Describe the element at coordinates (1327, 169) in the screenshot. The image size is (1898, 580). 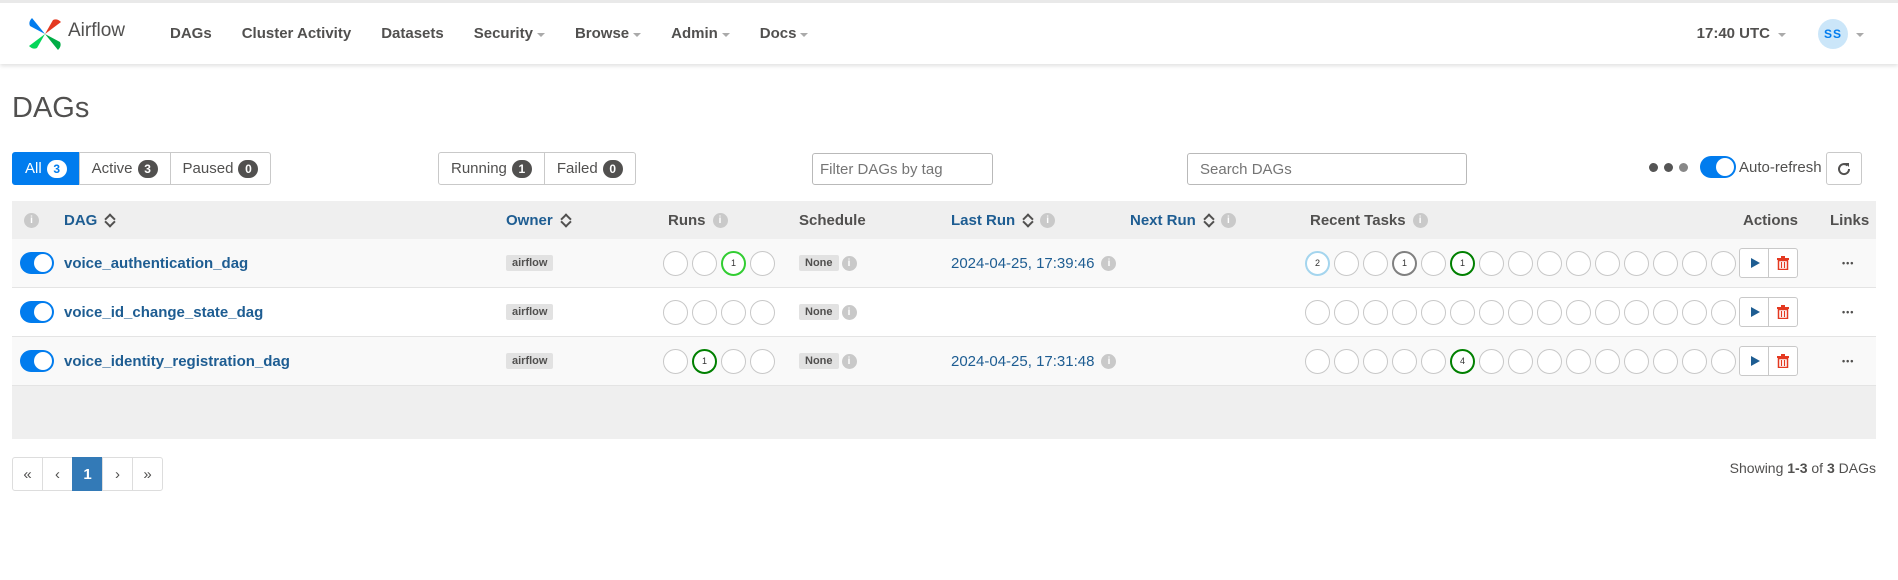
I see `search-input` at that location.